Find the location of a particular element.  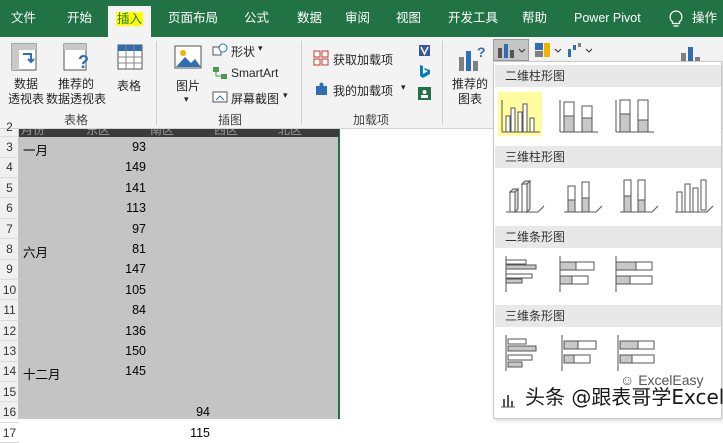

stacked-column-option is located at coordinates (578, 114).